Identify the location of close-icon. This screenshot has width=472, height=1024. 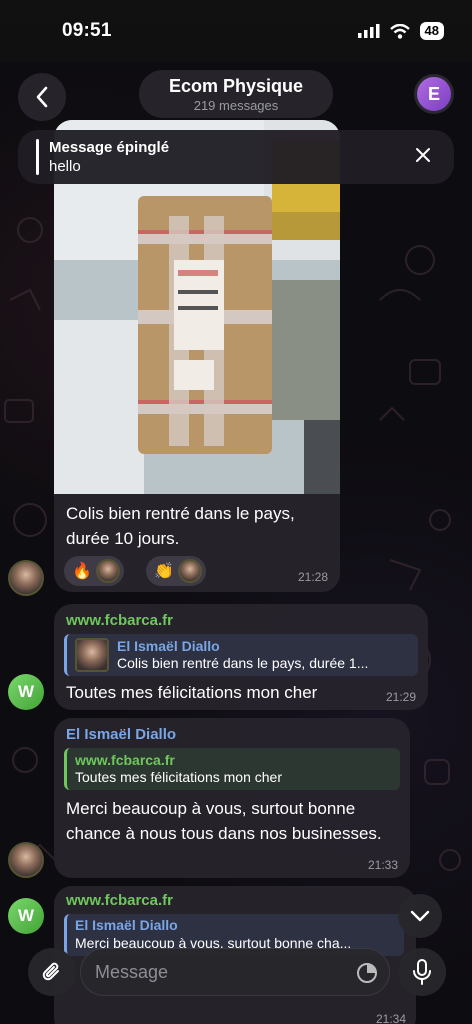
(423, 155).